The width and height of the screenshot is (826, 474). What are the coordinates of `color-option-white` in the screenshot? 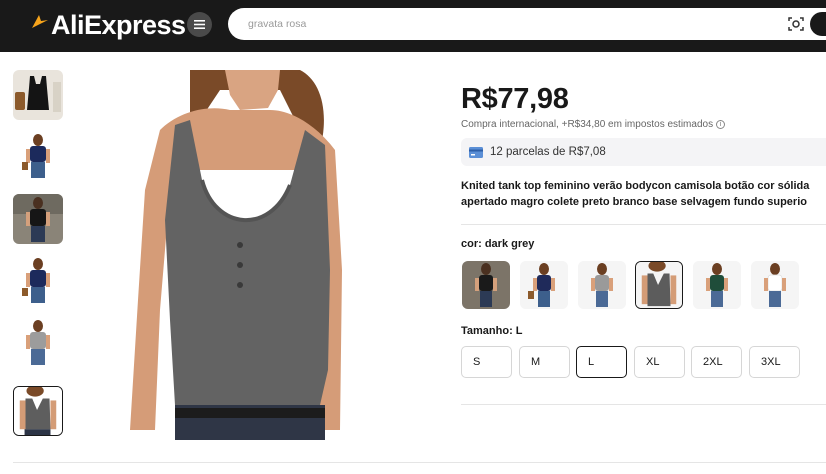 It's located at (775, 285).